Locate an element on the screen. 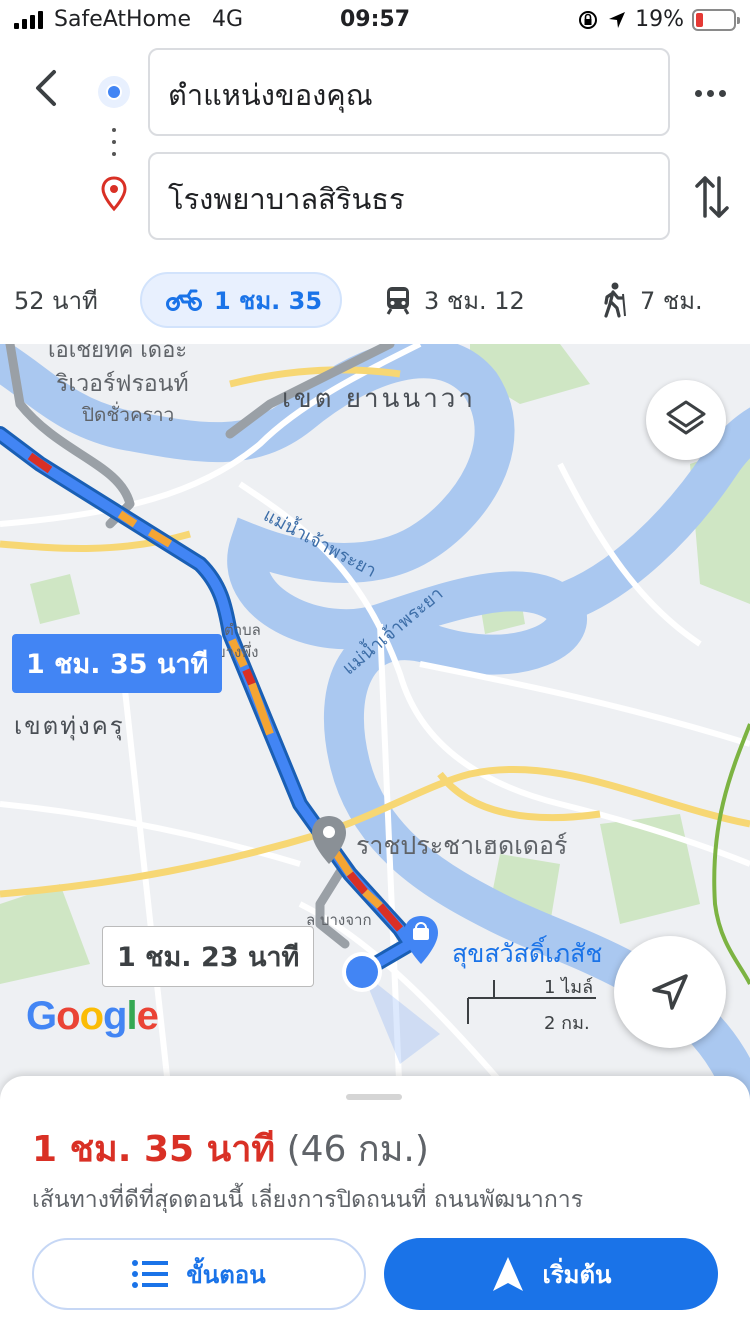 The image size is (750, 1334). steps-label: ขั้นตอน is located at coordinates (226, 1274).